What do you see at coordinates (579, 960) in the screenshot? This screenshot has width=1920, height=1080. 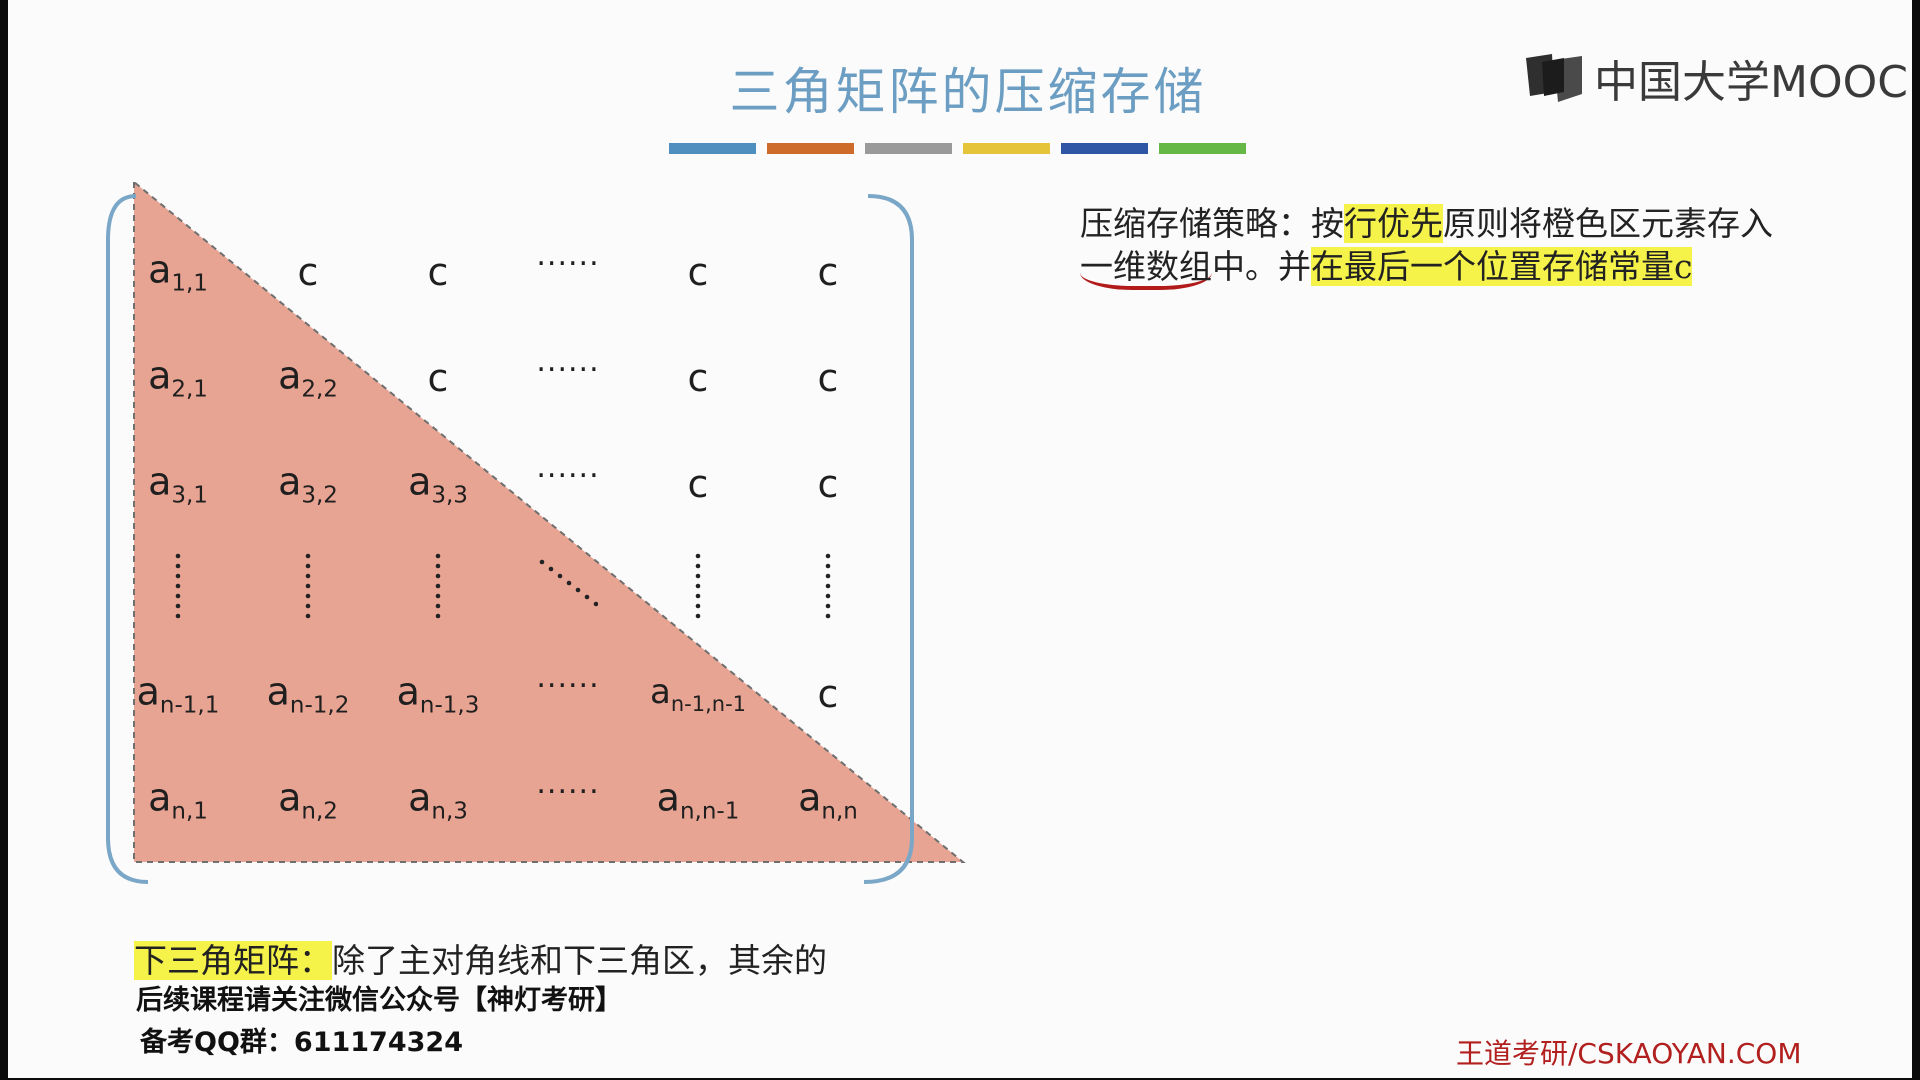 I see `definition-text: 除了主对角线和下三角区，其余的` at bounding box center [579, 960].